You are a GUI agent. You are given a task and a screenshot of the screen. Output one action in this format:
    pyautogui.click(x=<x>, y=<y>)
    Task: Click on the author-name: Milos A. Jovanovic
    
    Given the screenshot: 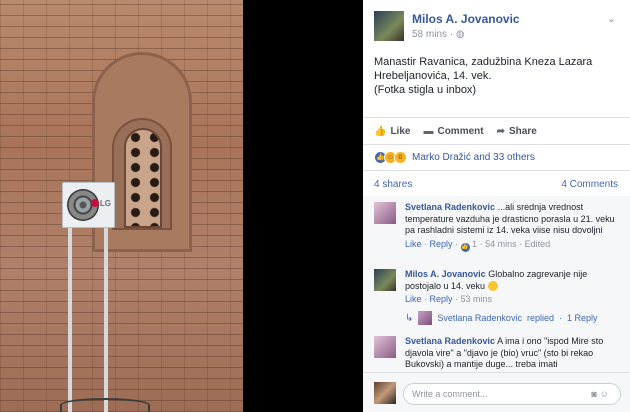 What is the action you would take?
    pyautogui.click(x=466, y=19)
    